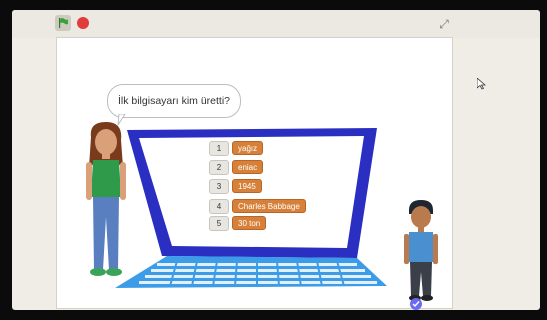  Describe the element at coordinates (416, 304) in the screenshot. I see `checkmark-badge-icon` at that location.